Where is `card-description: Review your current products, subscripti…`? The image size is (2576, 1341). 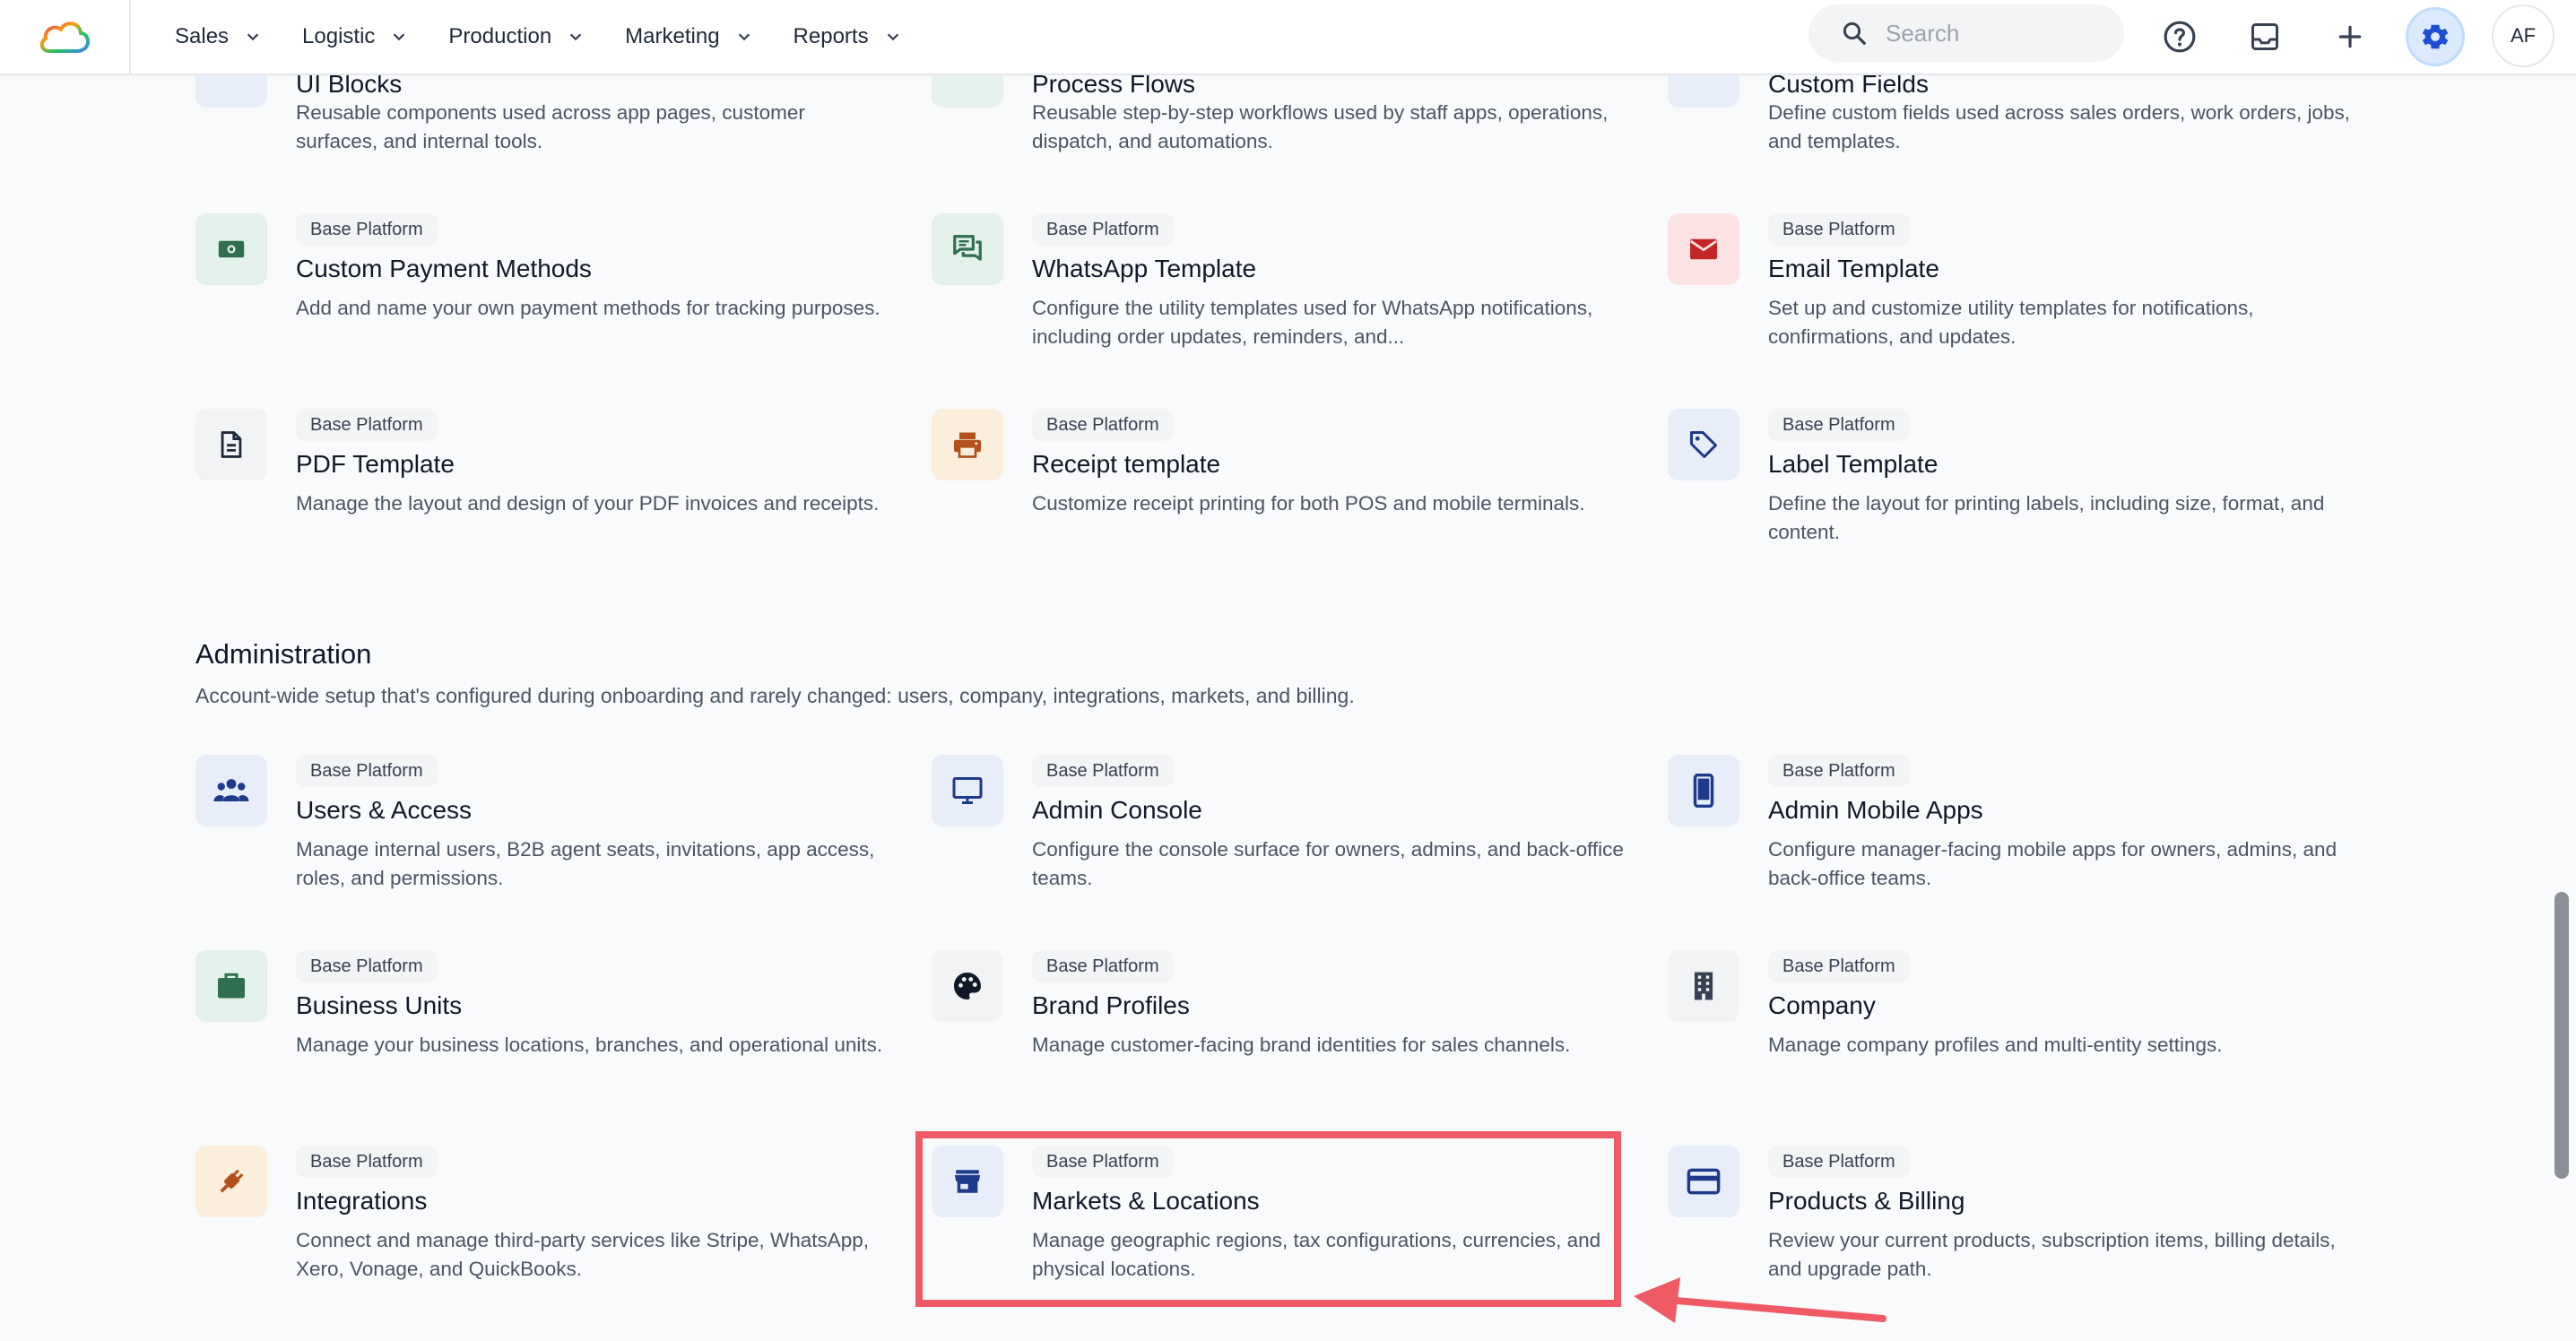 card-description: Review your current products, subscripti… is located at coordinates (2052, 1254).